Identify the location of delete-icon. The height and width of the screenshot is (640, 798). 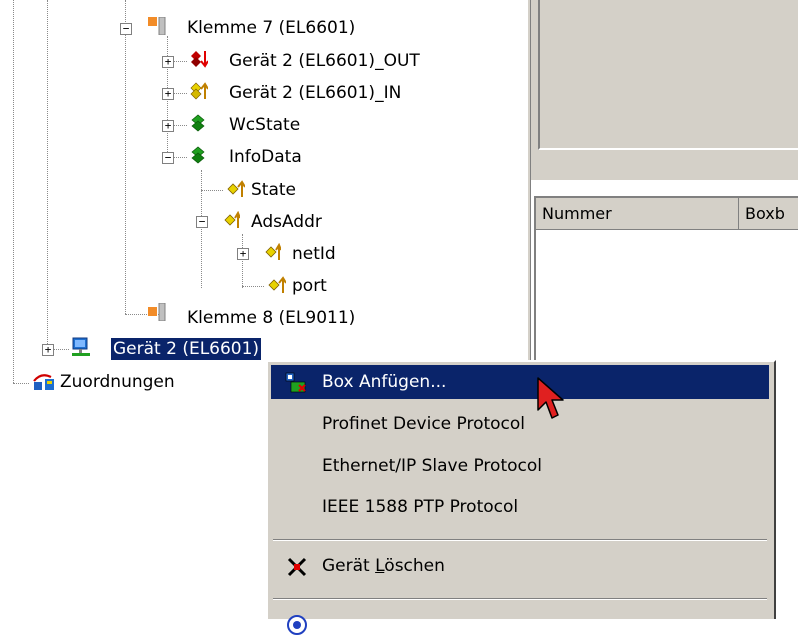
(297, 567).